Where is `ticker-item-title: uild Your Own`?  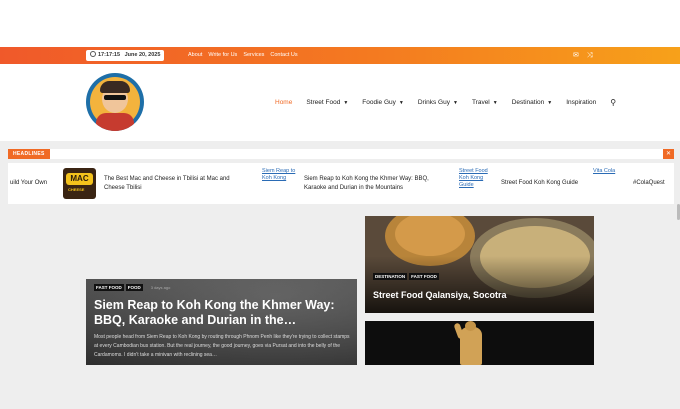 ticker-item-title: uild Your Own is located at coordinates (29, 183).